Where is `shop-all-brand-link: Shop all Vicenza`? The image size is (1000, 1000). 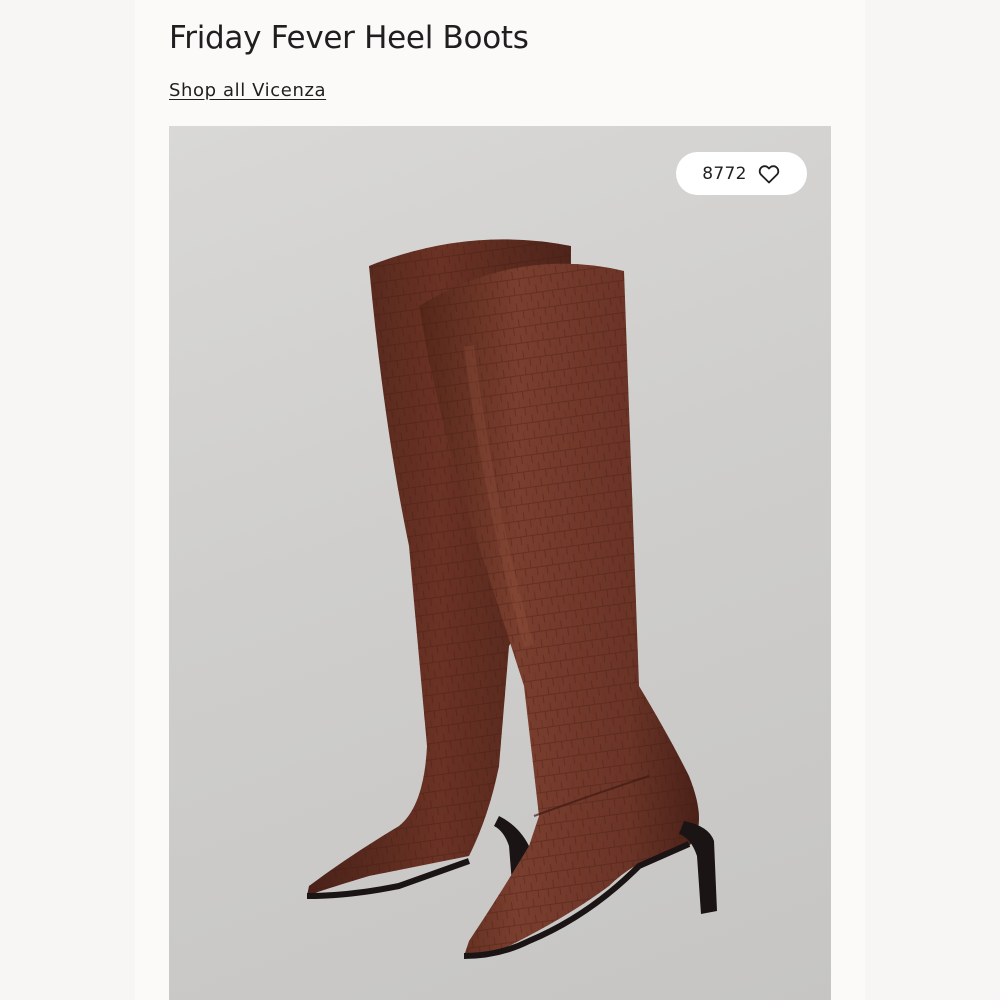
shop-all-brand-link: Shop all Vicenza is located at coordinates (247, 90).